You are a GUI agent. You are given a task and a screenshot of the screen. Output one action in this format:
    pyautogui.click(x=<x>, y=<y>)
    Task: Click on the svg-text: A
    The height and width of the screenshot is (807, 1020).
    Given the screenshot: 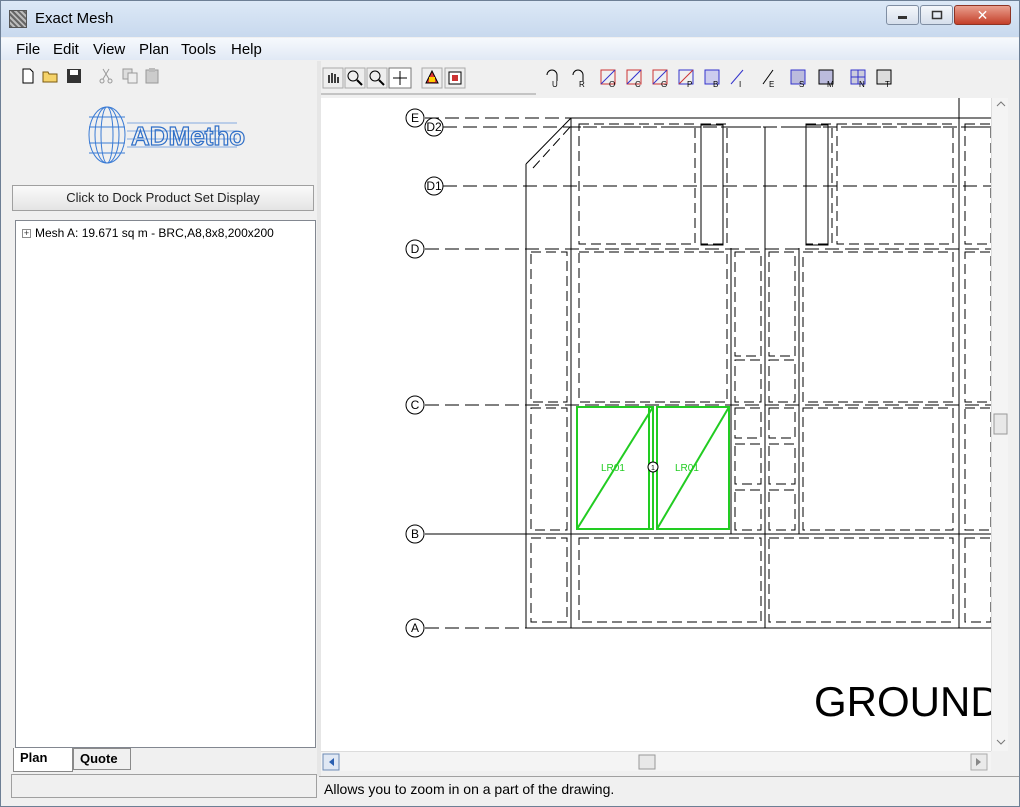 What is the action you would take?
    pyautogui.click(x=415, y=628)
    